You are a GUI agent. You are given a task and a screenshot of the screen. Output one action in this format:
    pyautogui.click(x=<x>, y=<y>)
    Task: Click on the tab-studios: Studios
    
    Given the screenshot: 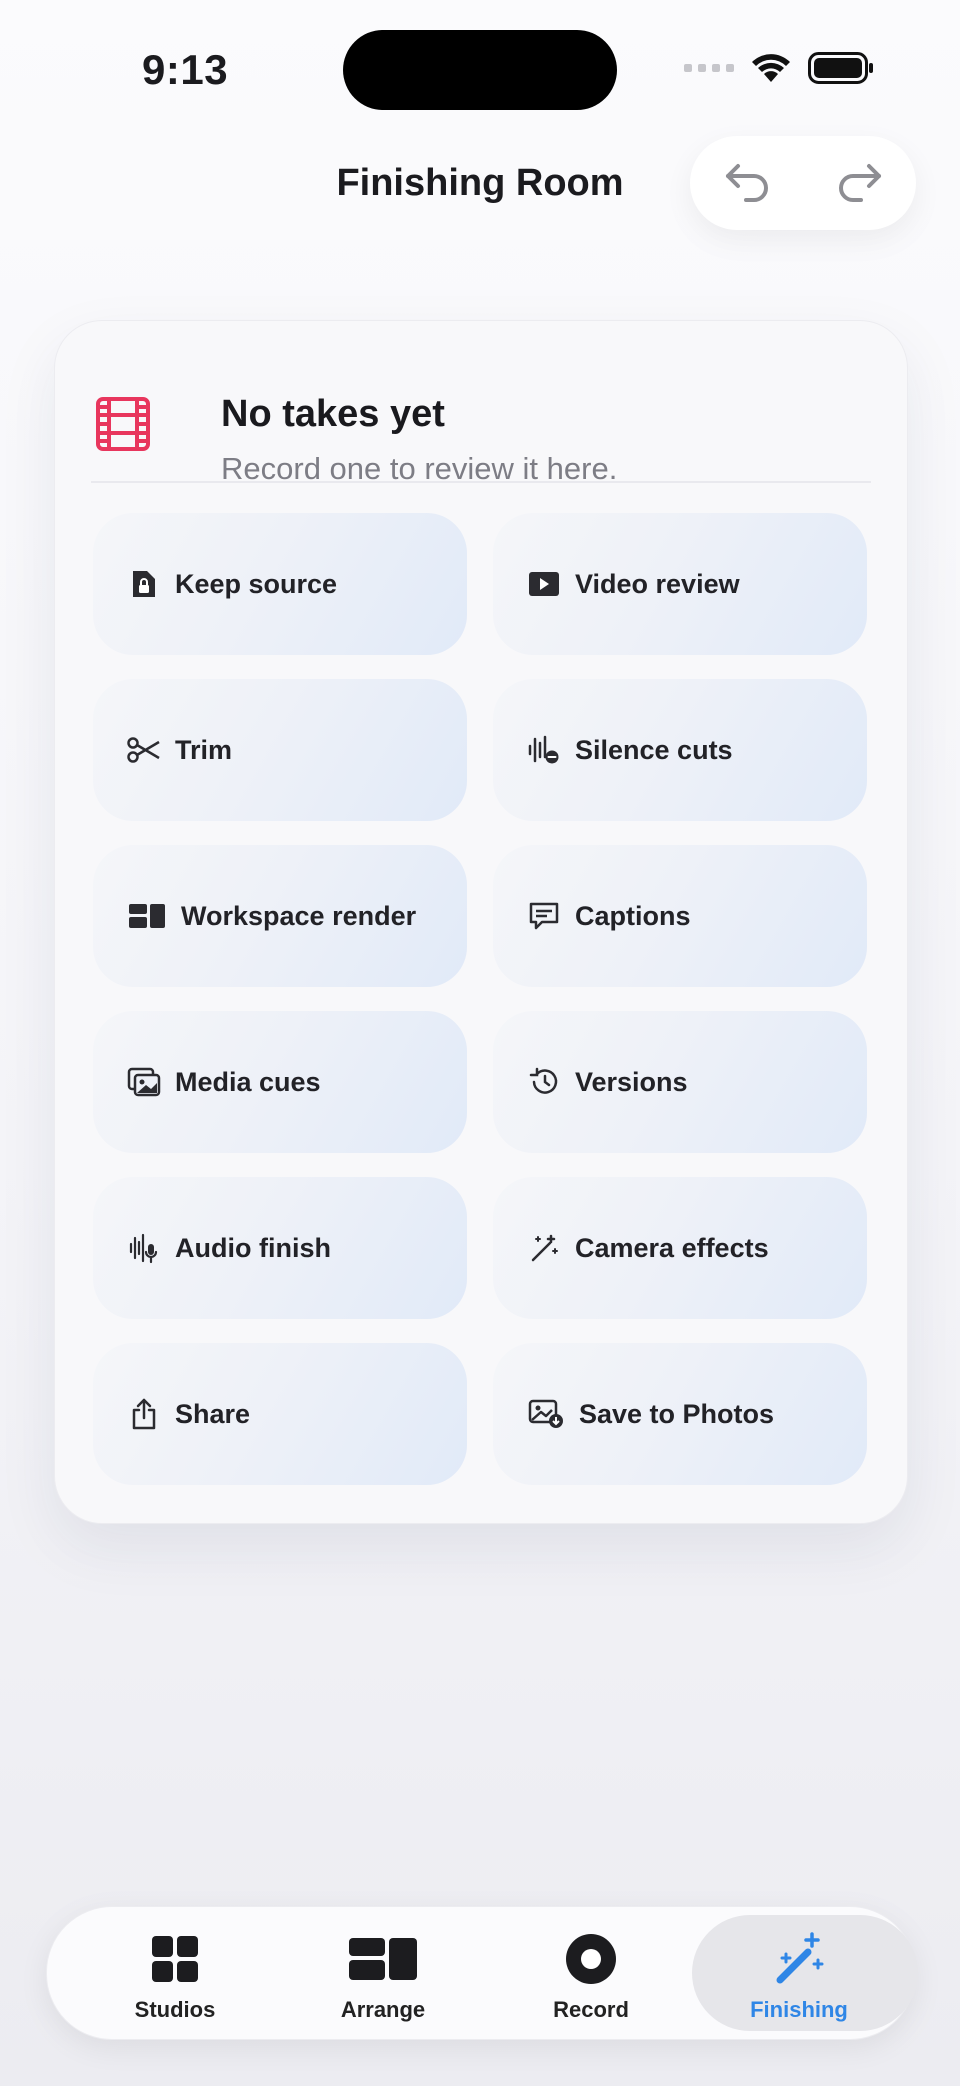 What is the action you would take?
    pyautogui.click(x=175, y=1973)
    